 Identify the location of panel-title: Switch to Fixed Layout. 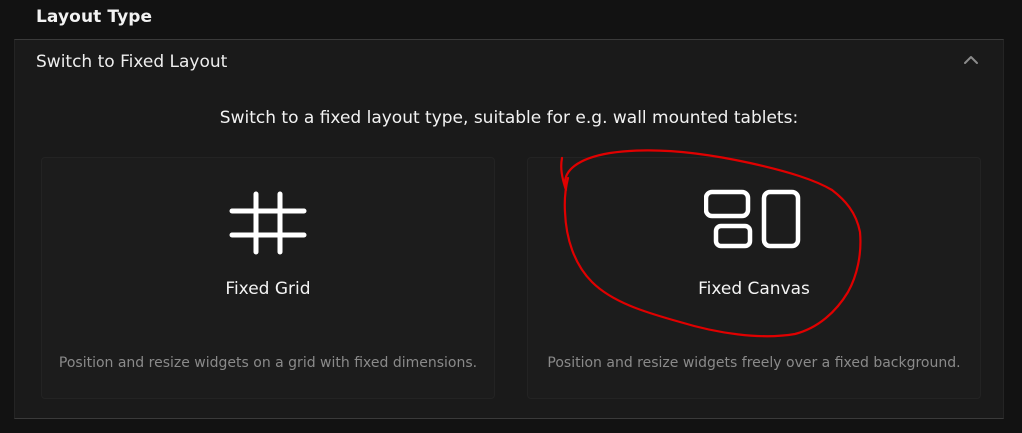
(132, 62).